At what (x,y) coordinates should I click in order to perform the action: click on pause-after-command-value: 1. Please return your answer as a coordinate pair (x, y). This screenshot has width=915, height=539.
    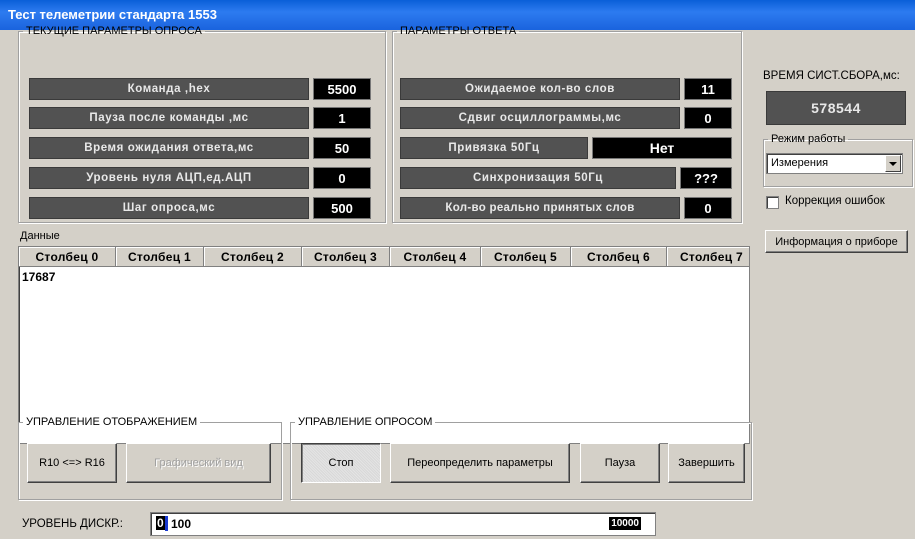
    Looking at the image, I should click on (342, 118).